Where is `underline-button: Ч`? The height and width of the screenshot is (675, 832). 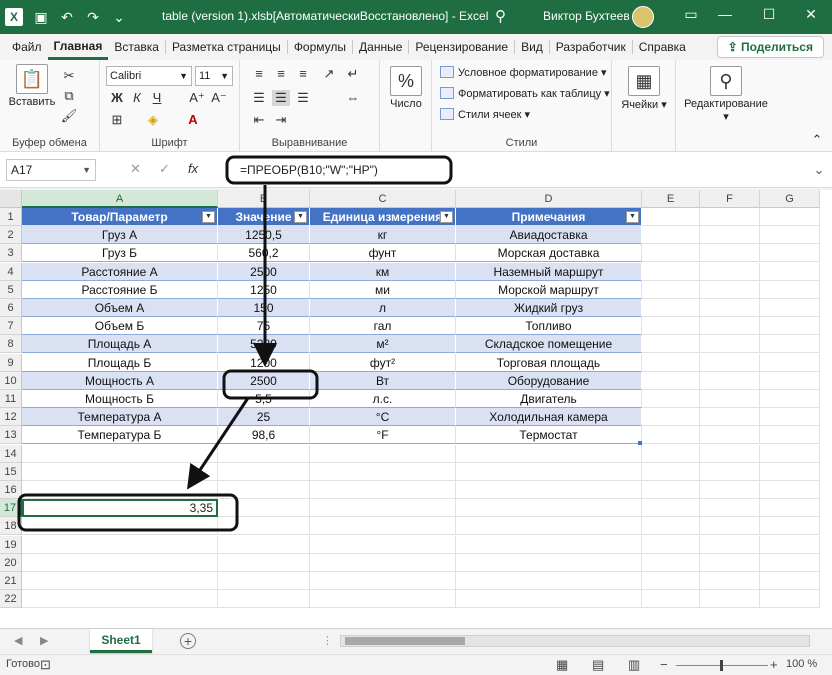
underline-button: Ч is located at coordinates (157, 97).